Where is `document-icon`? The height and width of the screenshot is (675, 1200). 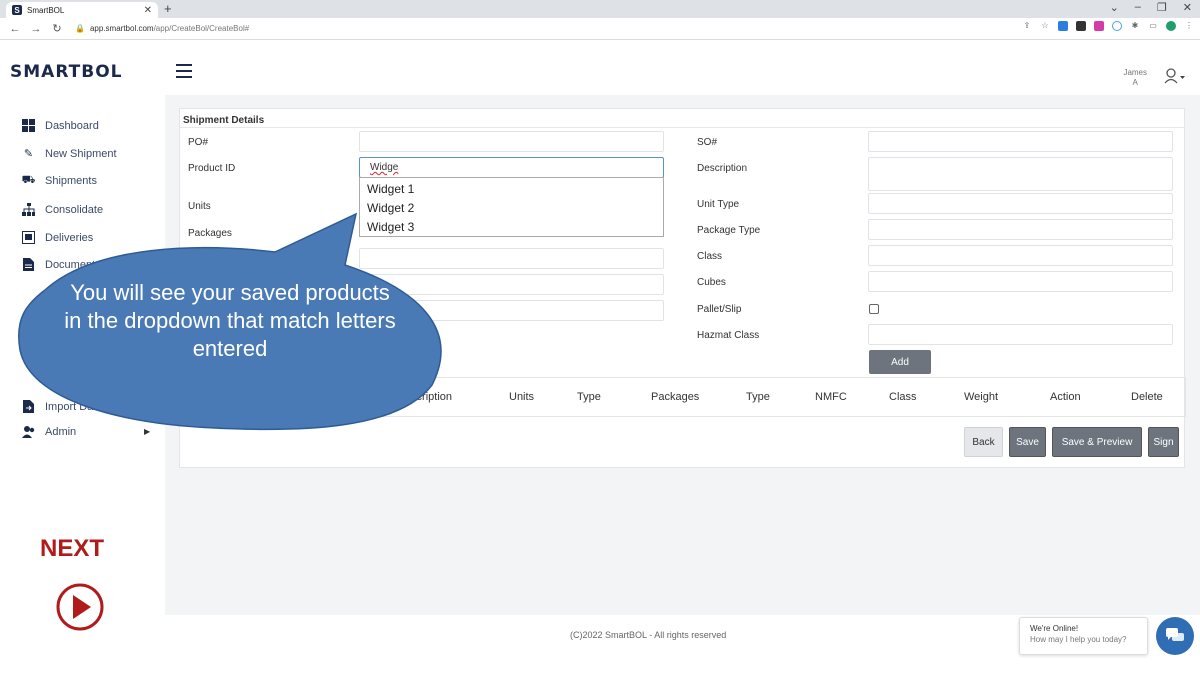 document-icon is located at coordinates (28, 264).